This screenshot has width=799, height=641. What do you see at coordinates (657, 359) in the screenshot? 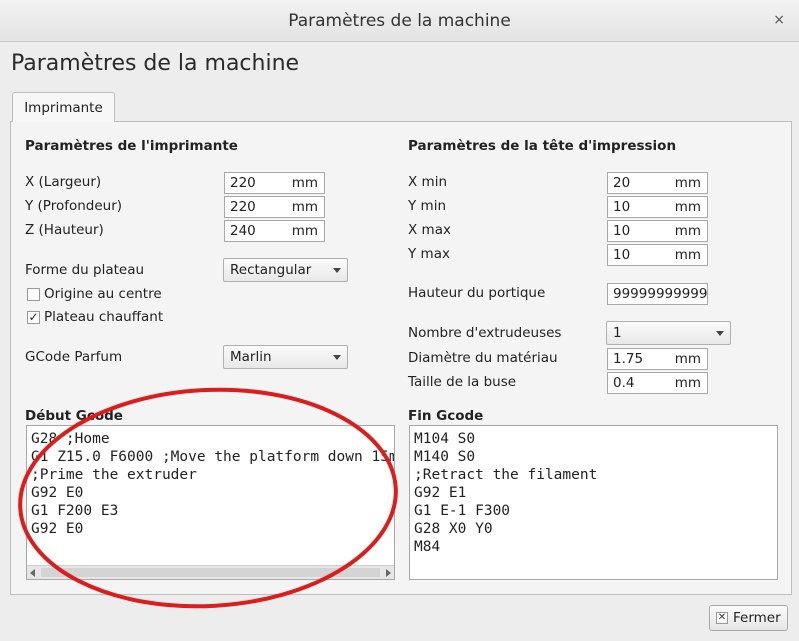
I see `material-diameter-field: 1.75 mm` at bounding box center [657, 359].